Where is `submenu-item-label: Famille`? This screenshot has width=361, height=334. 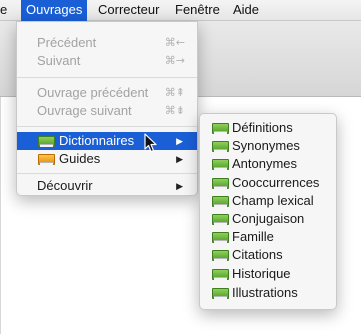
submenu-item-label: Famille is located at coordinates (253, 236).